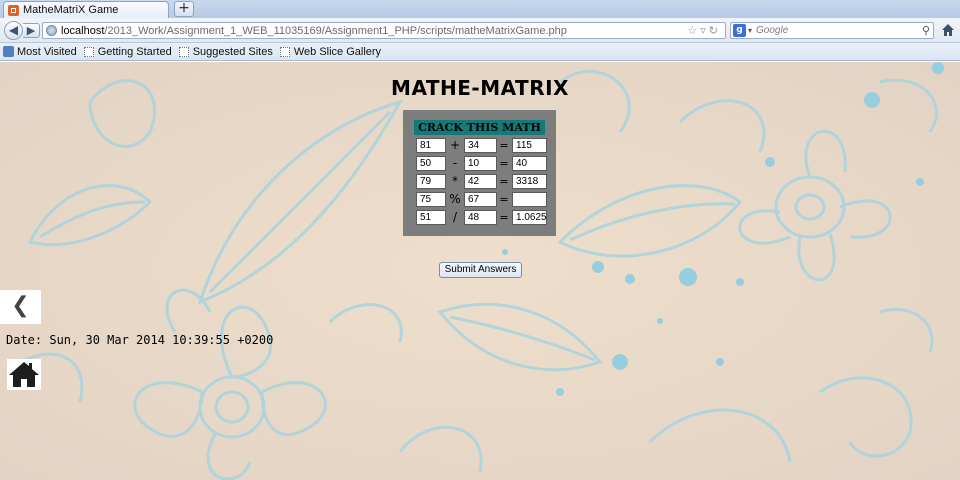  Describe the element at coordinates (20, 307) in the screenshot. I see `back-chevron-button: ❮` at that location.